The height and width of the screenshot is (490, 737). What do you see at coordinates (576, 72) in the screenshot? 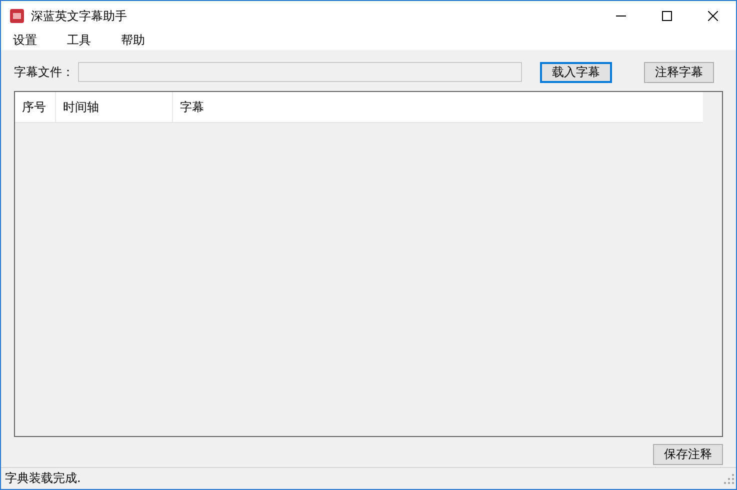
I see `push-button: 载入字幕` at bounding box center [576, 72].